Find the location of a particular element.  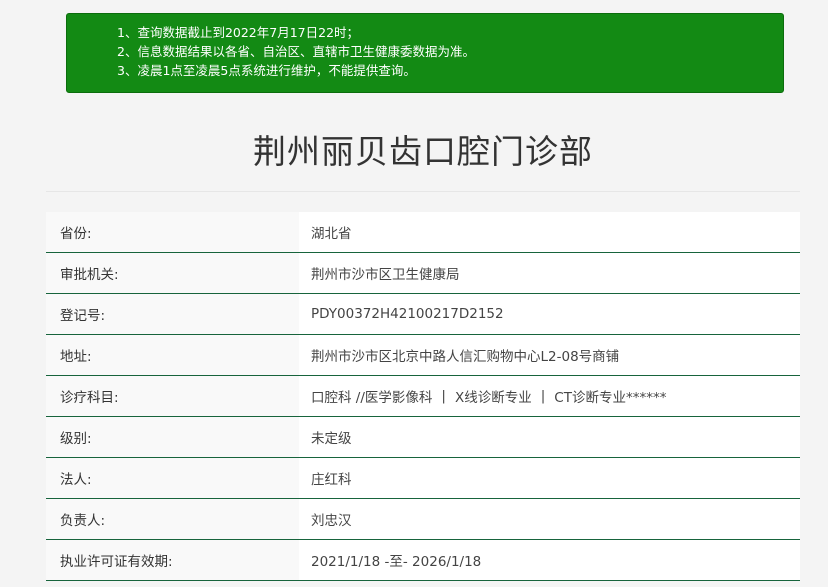

row-value: 荆州市沙市区卫生健康局 is located at coordinates (549, 273).